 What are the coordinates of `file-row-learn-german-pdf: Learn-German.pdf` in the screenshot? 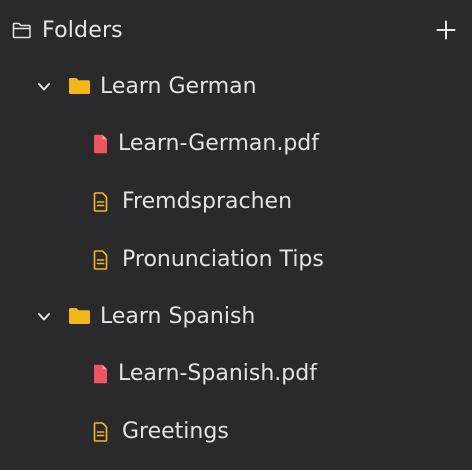 It's located at (236, 144).